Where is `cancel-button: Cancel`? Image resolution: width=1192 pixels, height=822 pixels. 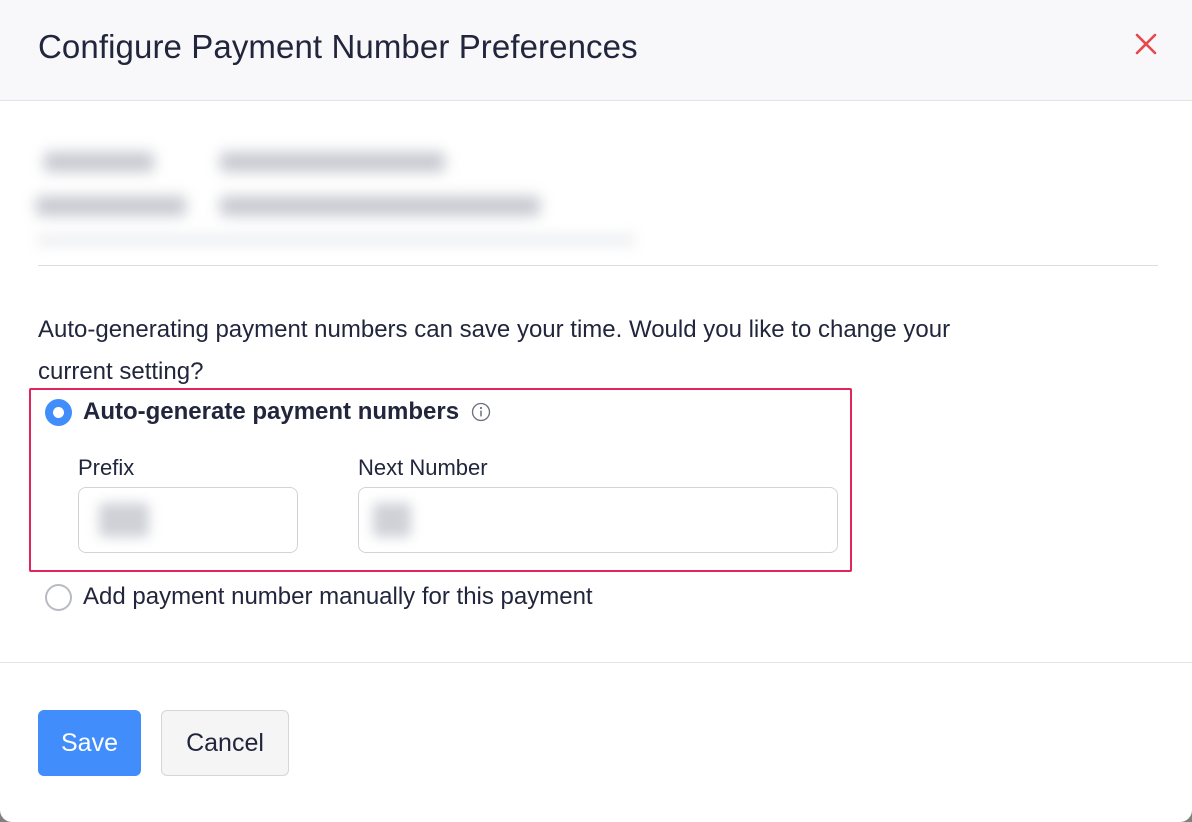 cancel-button: Cancel is located at coordinates (225, 743).